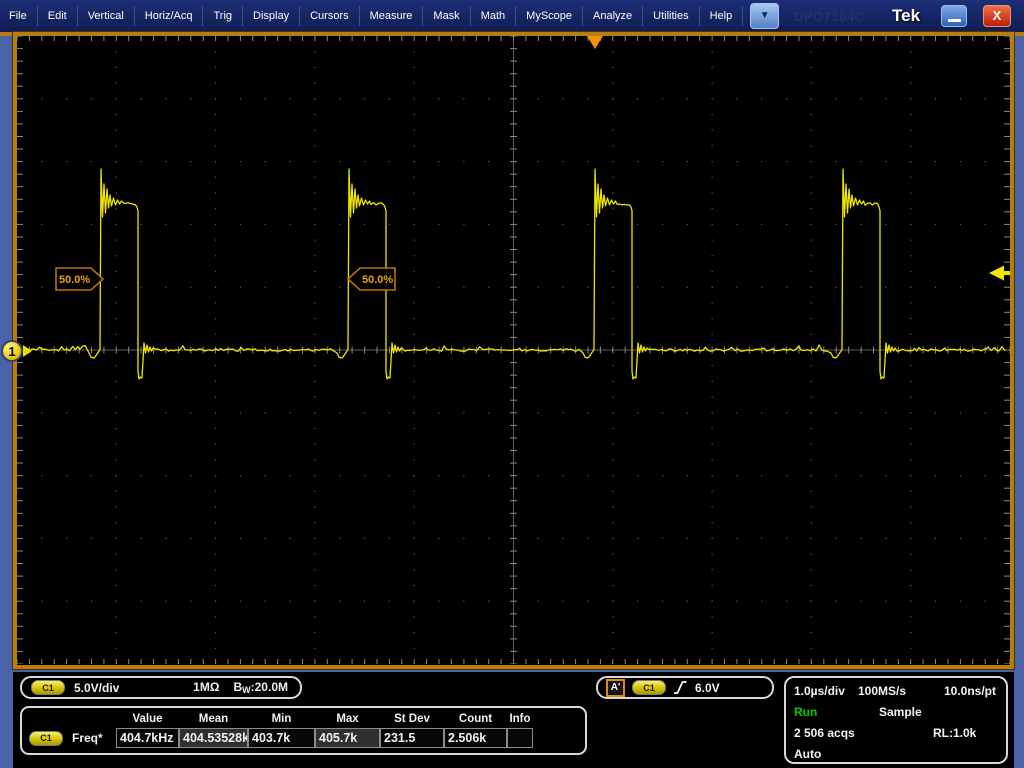 The image size is (1024, 768). What do you see at coordinates (48, 687) in the screenshot?
I see `c1-badge: C1` at bounding box center [48, 687].